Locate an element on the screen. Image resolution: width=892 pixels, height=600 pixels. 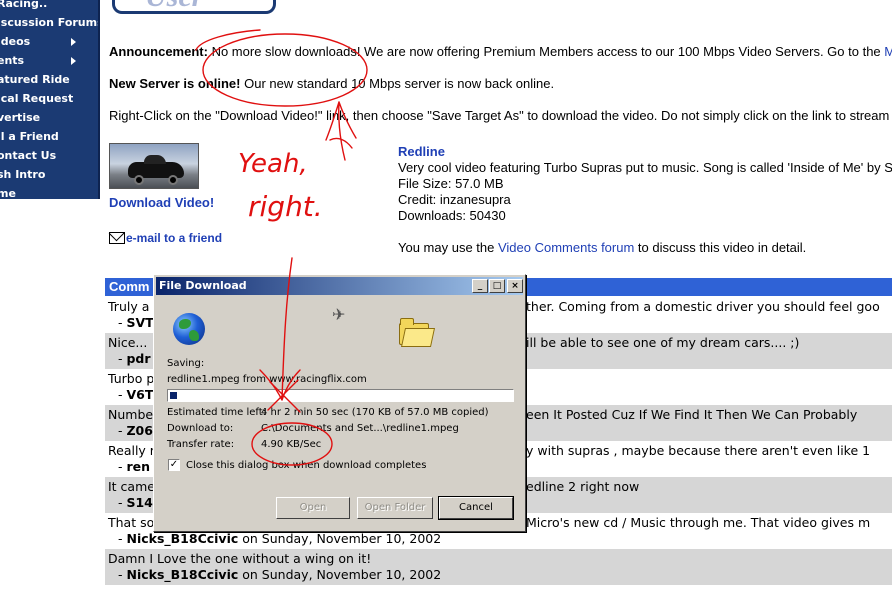
discussion-post: to discuss this video in detail. is located at coordinates (720, 247).